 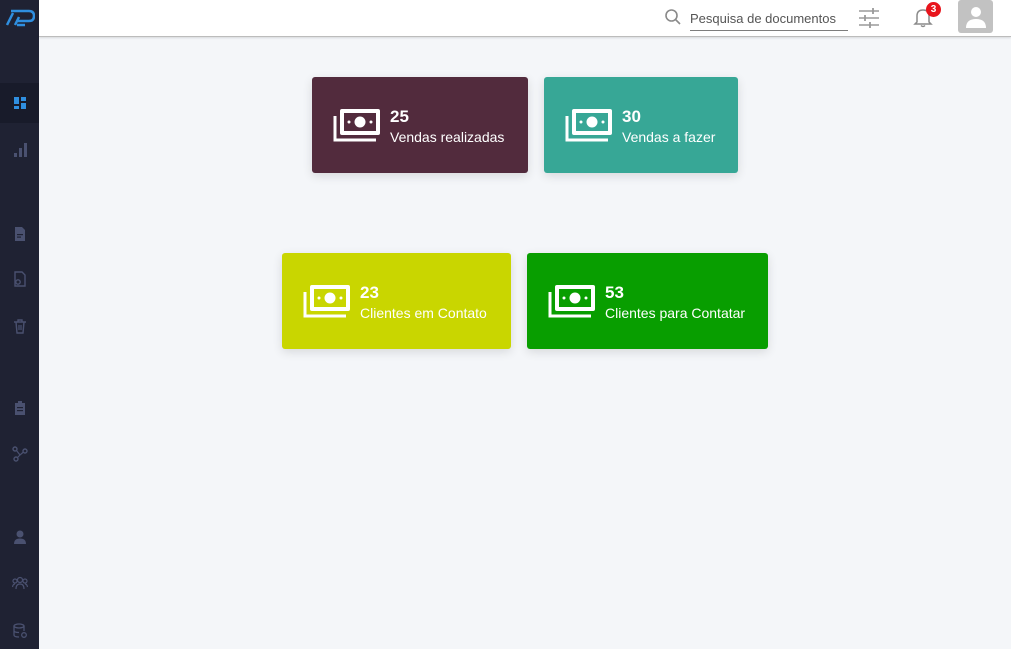 I want to click on card-clients-contacted: 23 Clientes em Contato, so click(x=396, y=301).